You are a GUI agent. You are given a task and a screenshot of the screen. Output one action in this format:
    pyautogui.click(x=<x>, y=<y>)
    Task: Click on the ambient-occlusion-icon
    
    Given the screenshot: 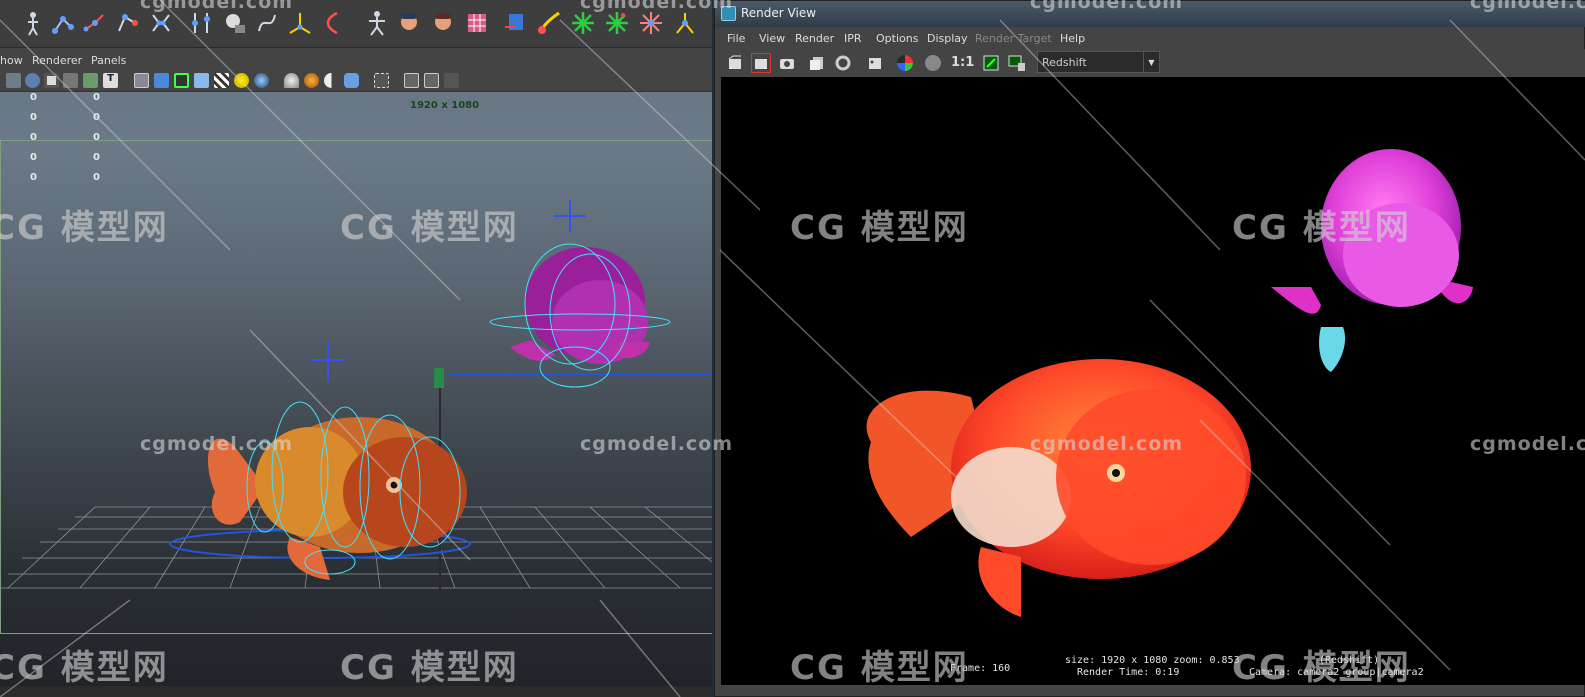 What is the action you would take?
    pyautogui.click(x=291, y=80)
    